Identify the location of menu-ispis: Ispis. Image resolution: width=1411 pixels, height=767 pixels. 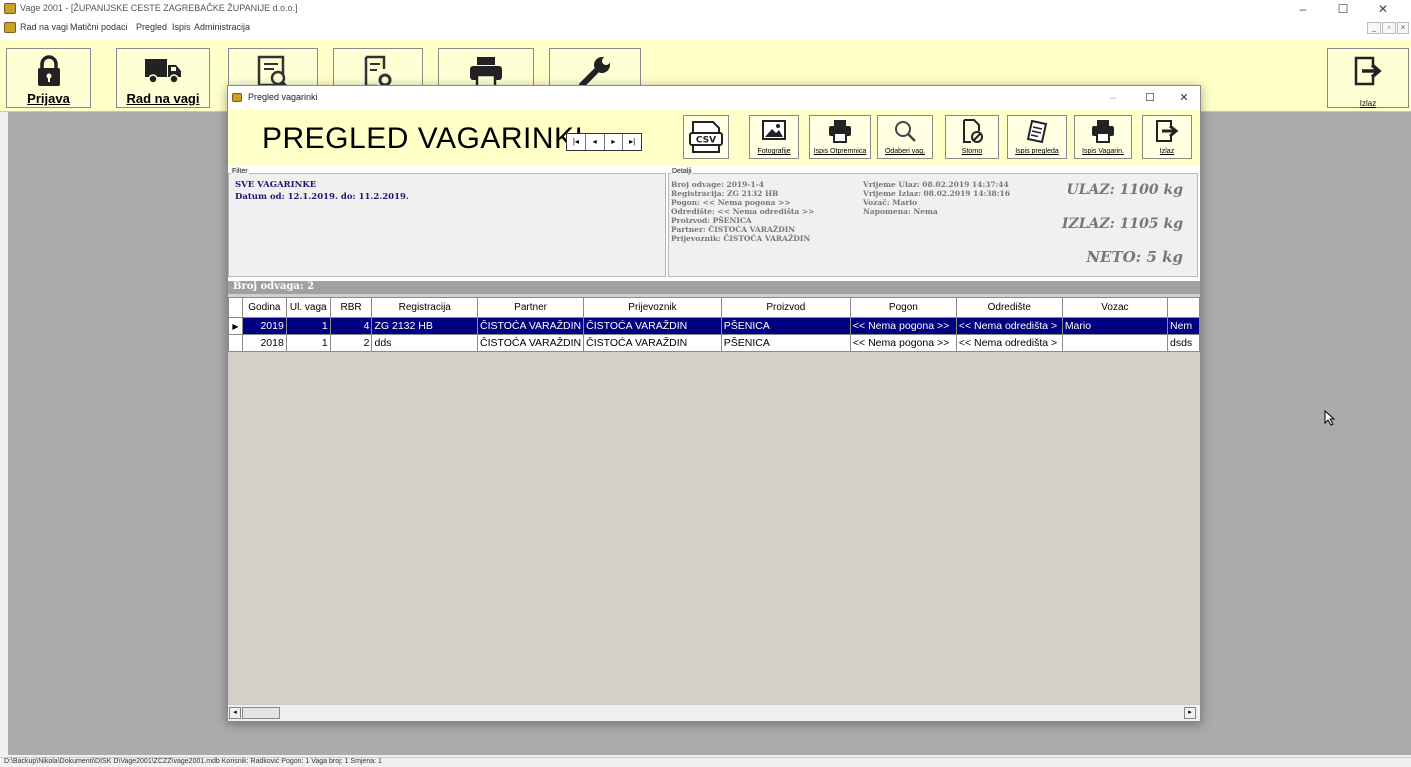
(181, 27).